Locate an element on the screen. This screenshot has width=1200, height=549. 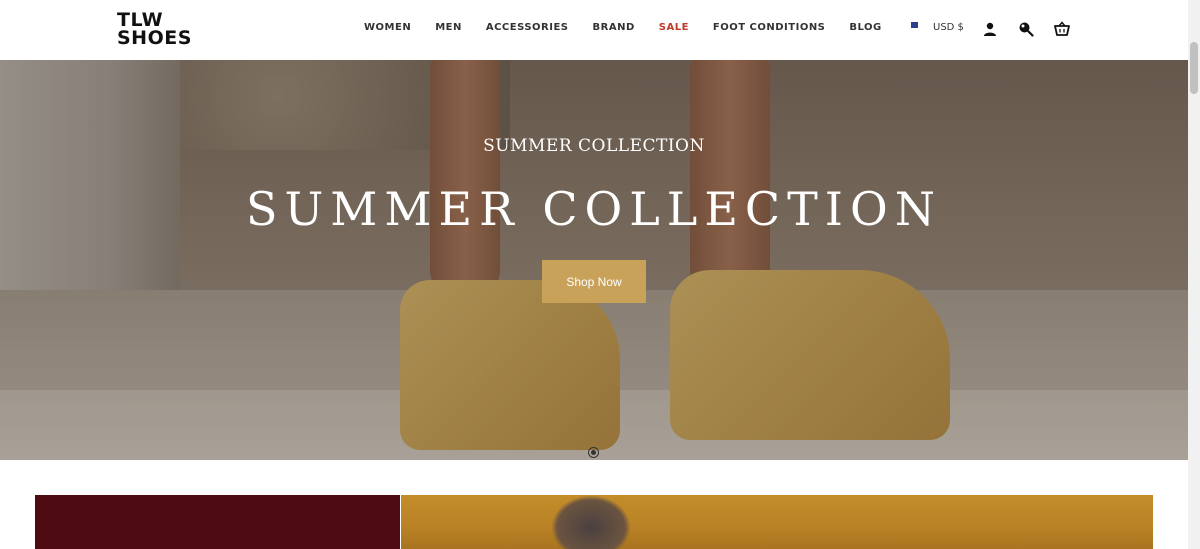
nav-men: MEN is located at coordinates (448, 29).